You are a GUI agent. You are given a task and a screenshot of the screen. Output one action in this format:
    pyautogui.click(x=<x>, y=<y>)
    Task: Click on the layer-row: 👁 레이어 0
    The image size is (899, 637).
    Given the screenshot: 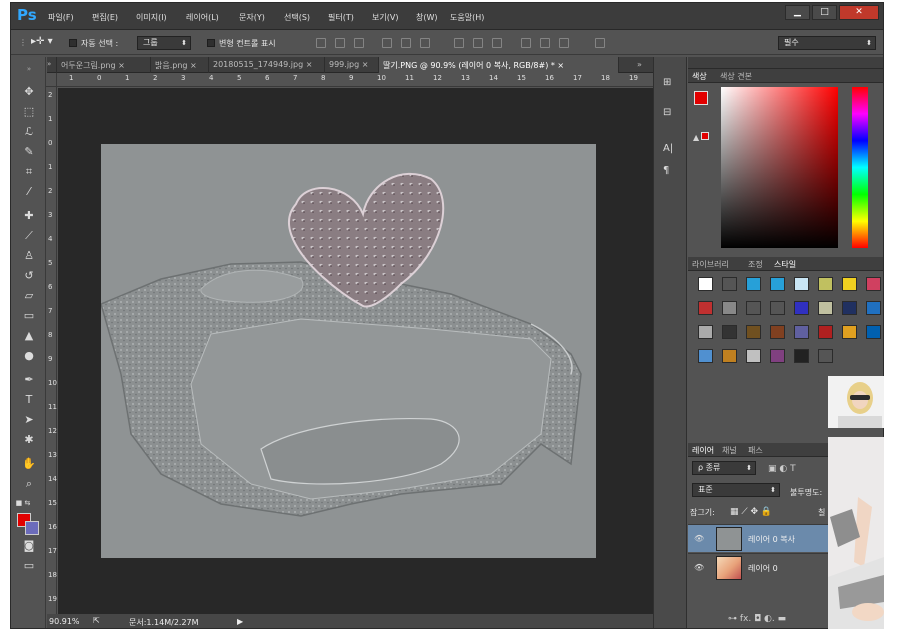 What is the action you would take?
    pyautogui.click(x=763, y=567)
    